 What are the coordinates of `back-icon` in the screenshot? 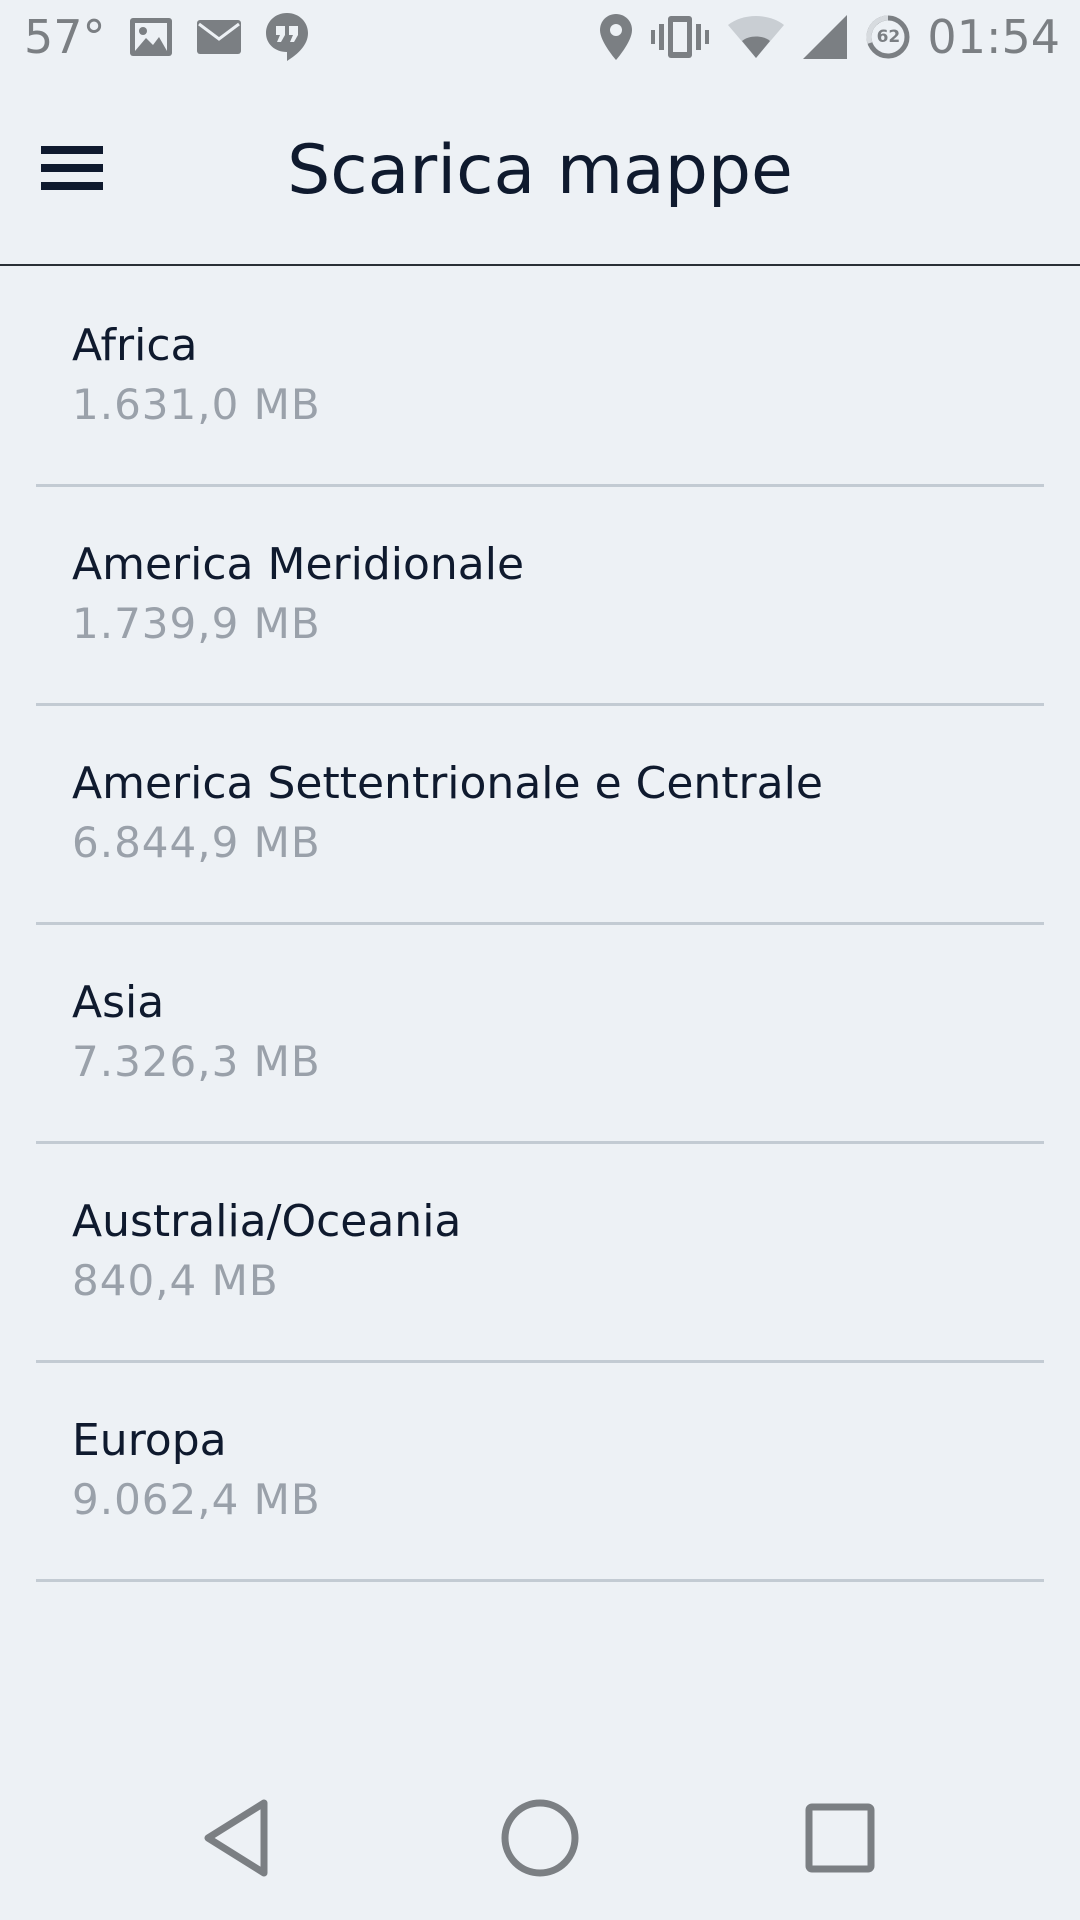 It's located at (238, 1840).